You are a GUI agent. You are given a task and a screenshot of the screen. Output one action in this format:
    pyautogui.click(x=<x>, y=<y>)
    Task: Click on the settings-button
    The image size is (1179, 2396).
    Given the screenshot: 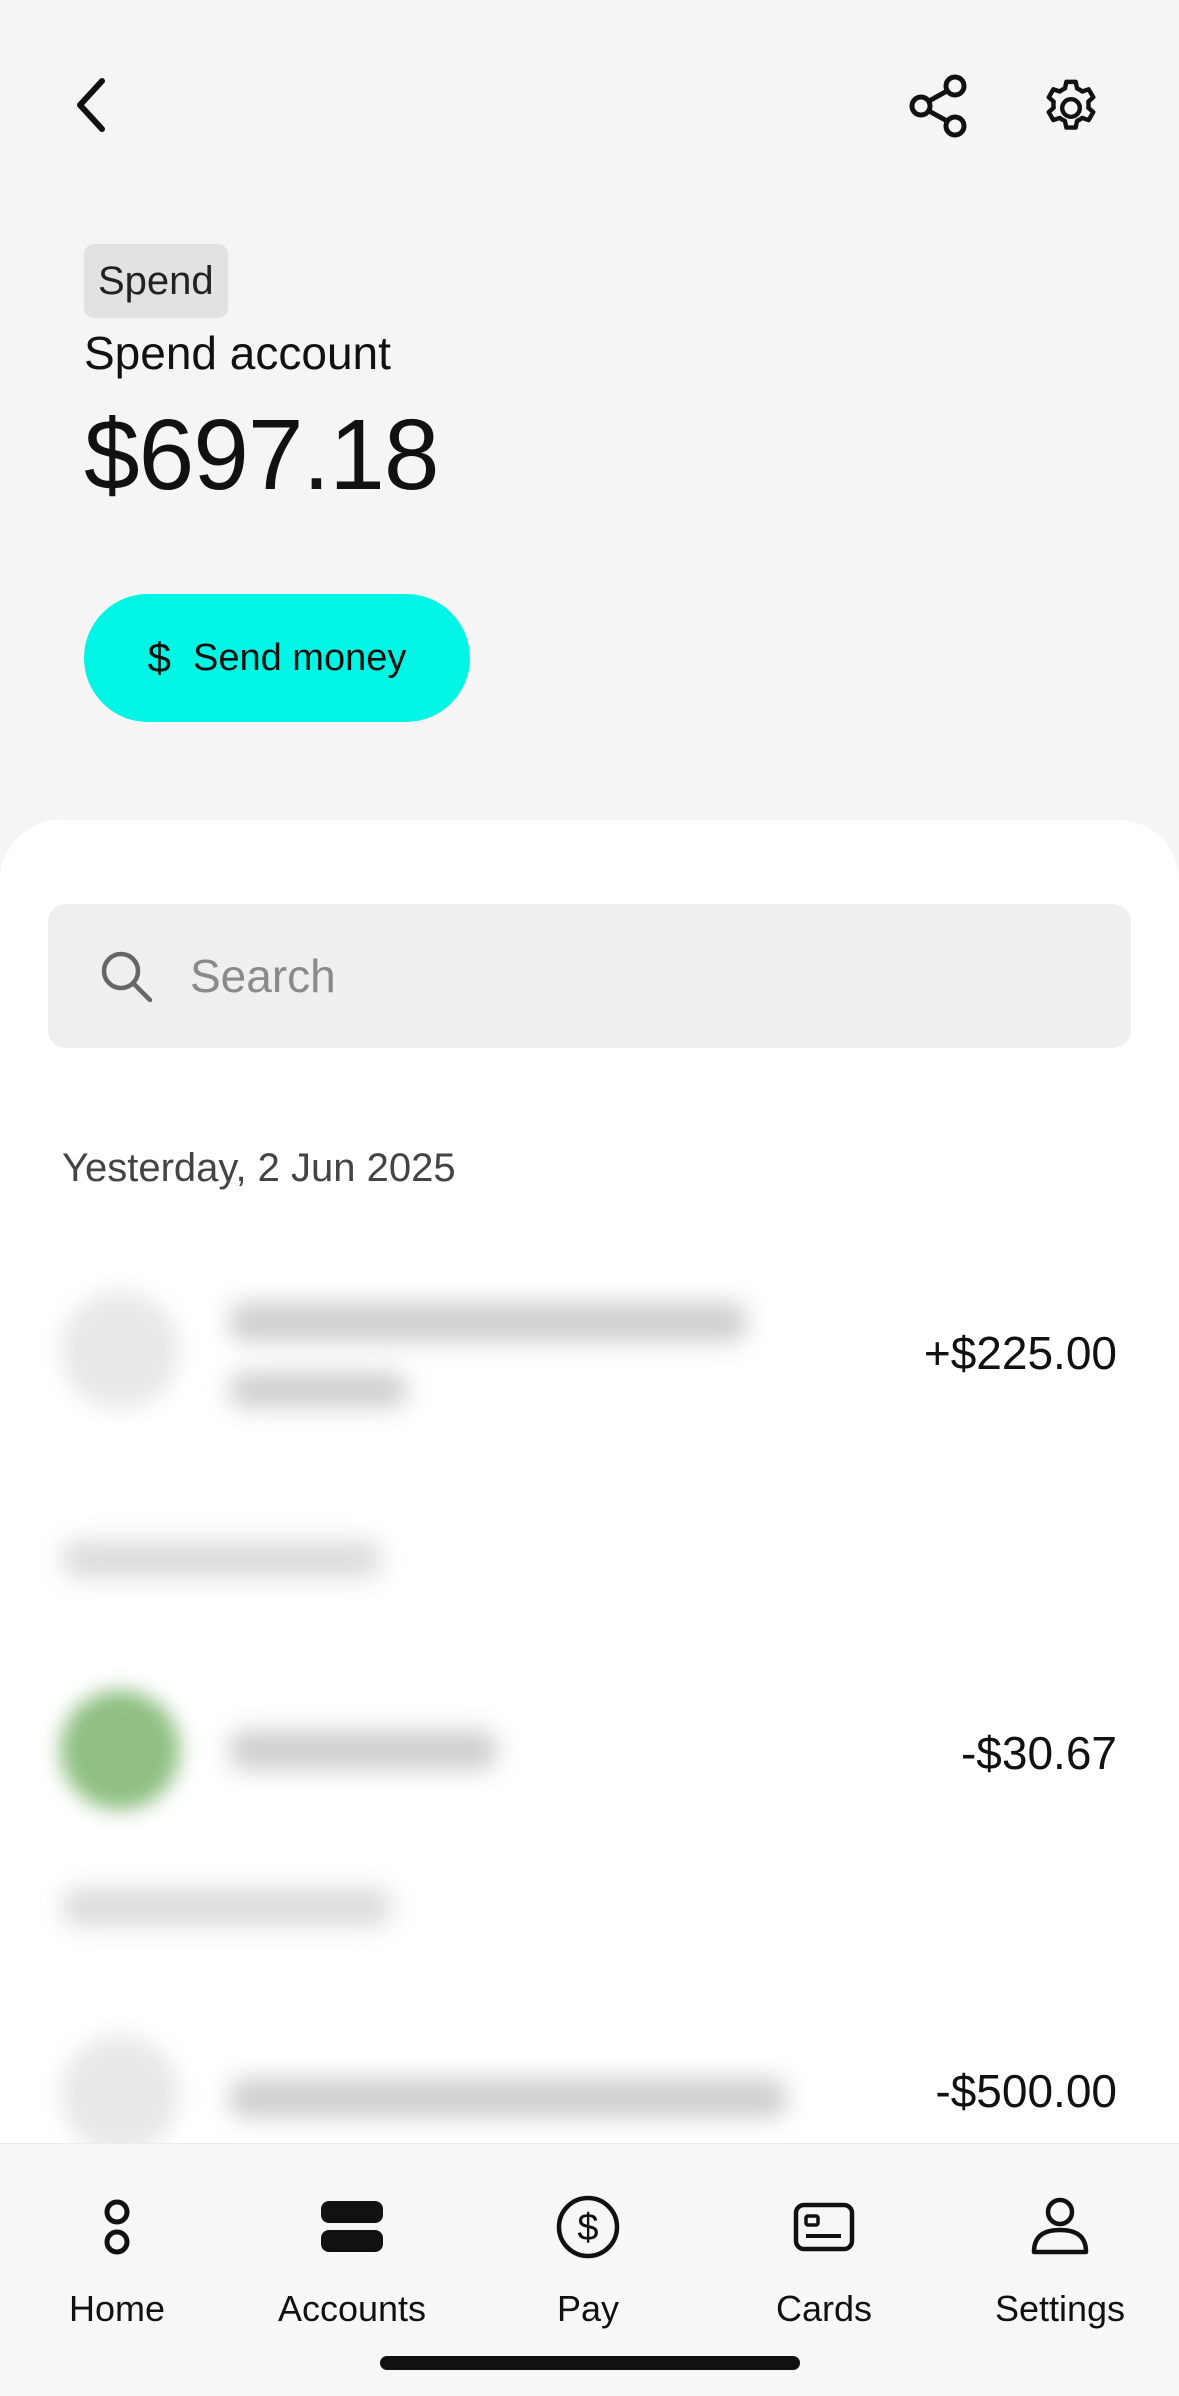 What is the action you would take?
    pyautogui.click(x=1071, y=108)
    